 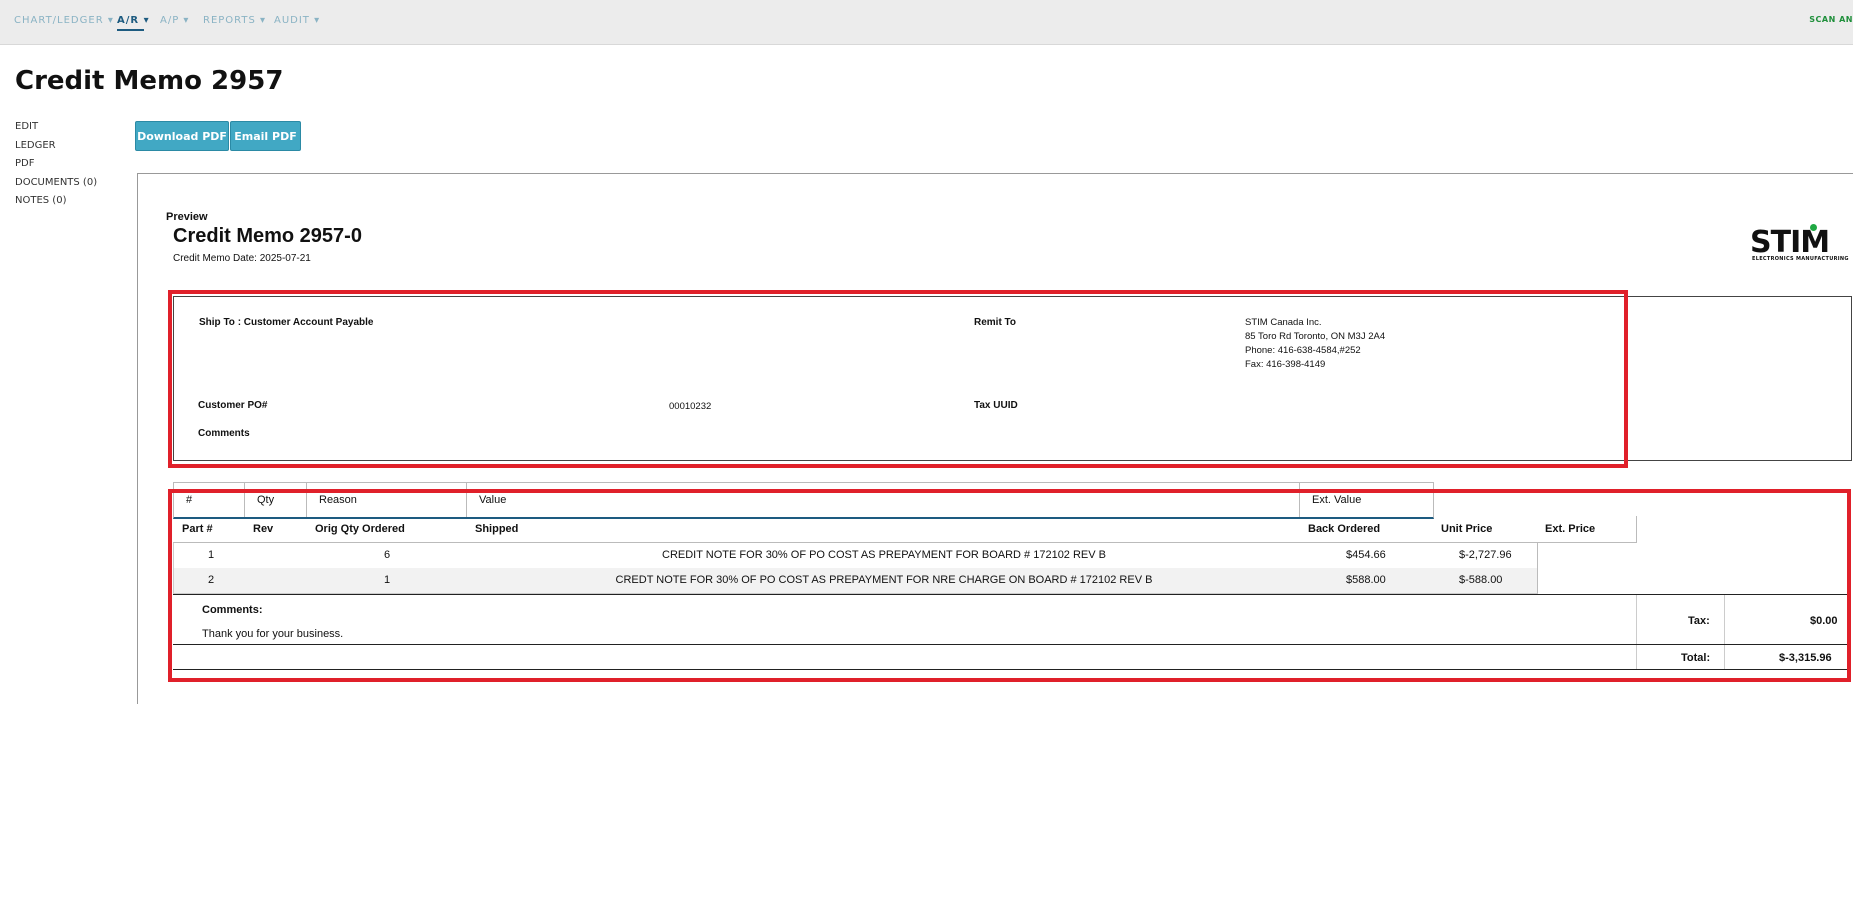 I want to click on remit-line-4: Fax: 416-398-4149, so click(x=1285, y=364).